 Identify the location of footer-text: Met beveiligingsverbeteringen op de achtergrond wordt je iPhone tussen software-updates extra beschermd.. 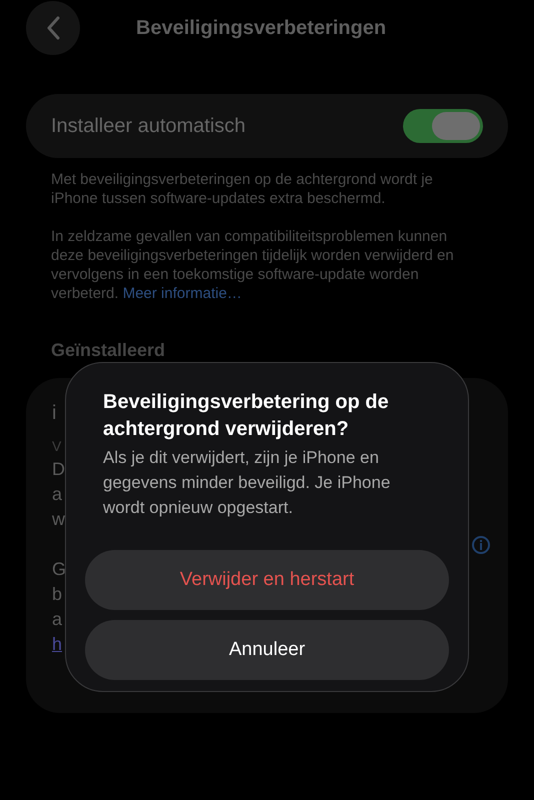
(242, 189).